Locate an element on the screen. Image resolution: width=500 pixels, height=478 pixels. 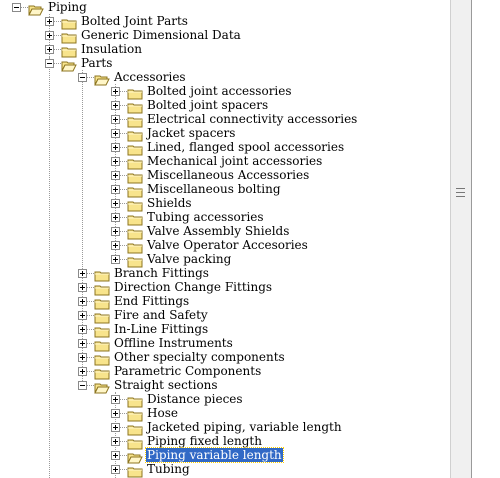
tree-item: Electrical connectivity accessories is located at coordinates (225, 120).